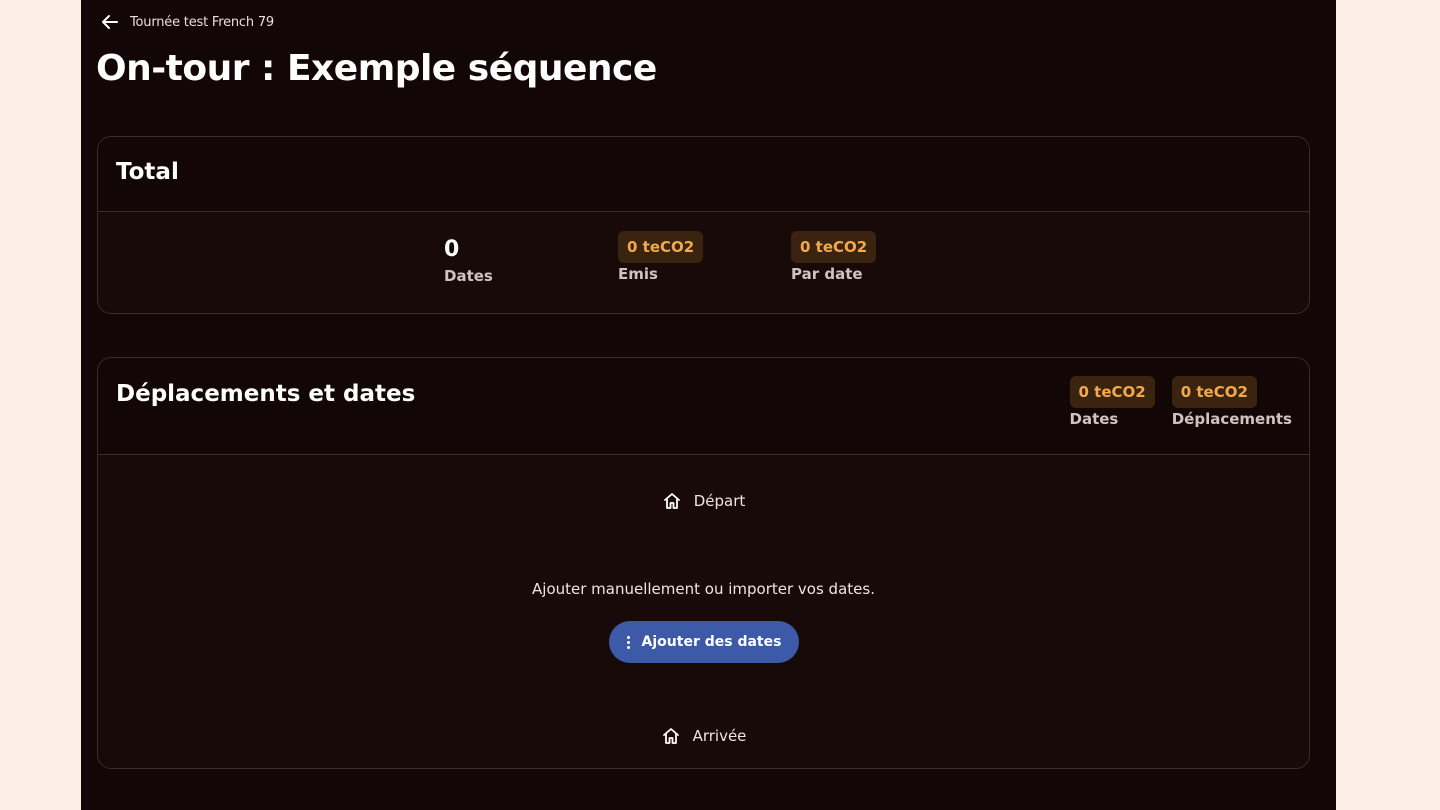  Describe the element at coordinates (1214, 392) in the screenshot. I see `moves-emissions-badge: 0 teCO2` at that location.